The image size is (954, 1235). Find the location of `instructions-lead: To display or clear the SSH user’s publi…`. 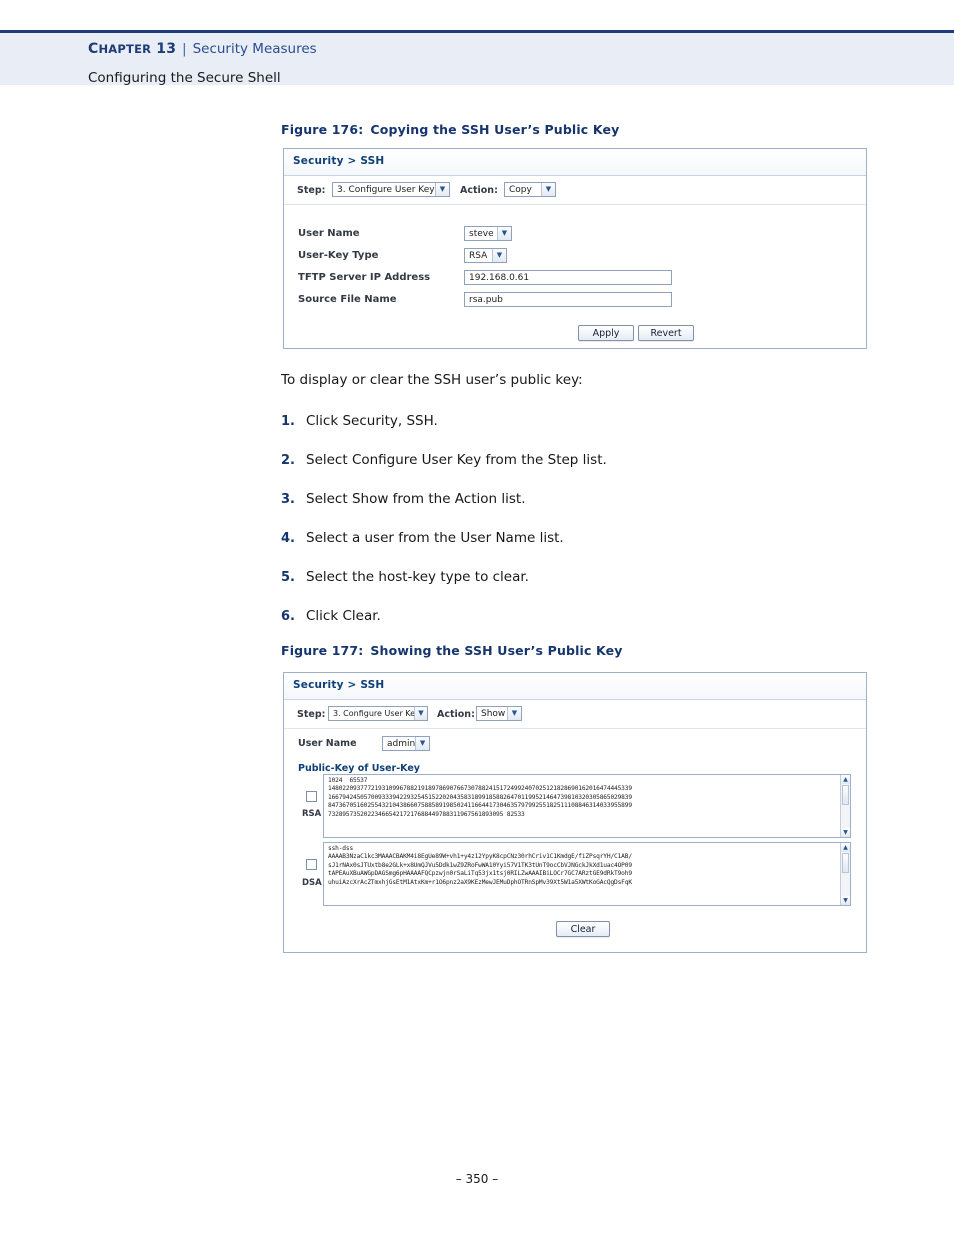

instructions-lead: To display or clear the SSH user’s publi… is located at coordinates (432, 380).